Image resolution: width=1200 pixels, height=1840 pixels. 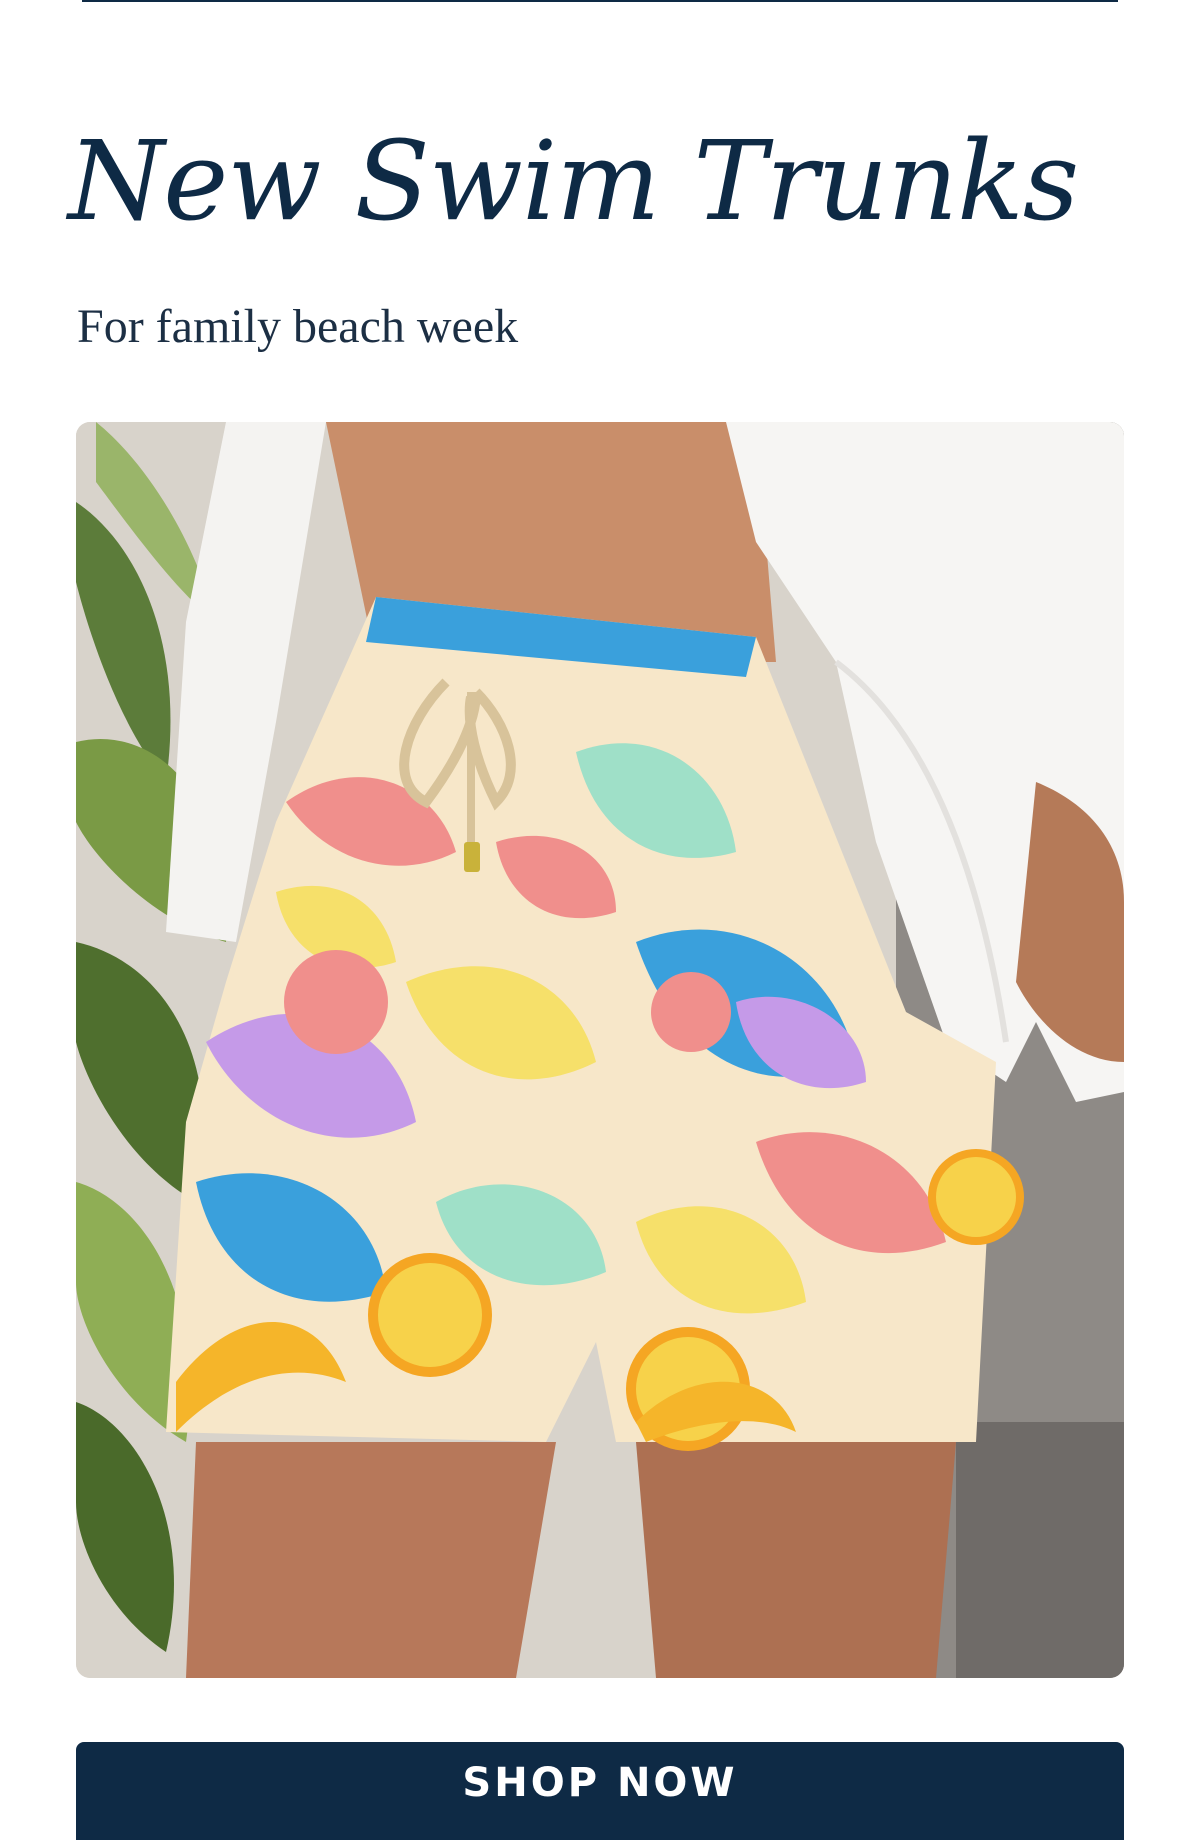 I want to click on promo-headline: New Swim Trunks, so click(x=573, y=181).